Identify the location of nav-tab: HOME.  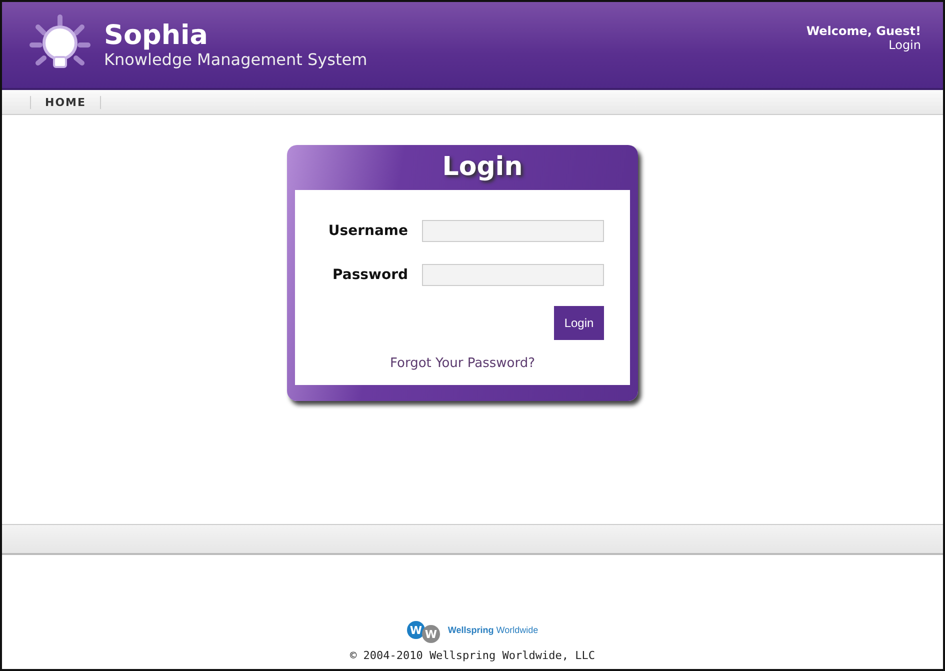
(66, 102).